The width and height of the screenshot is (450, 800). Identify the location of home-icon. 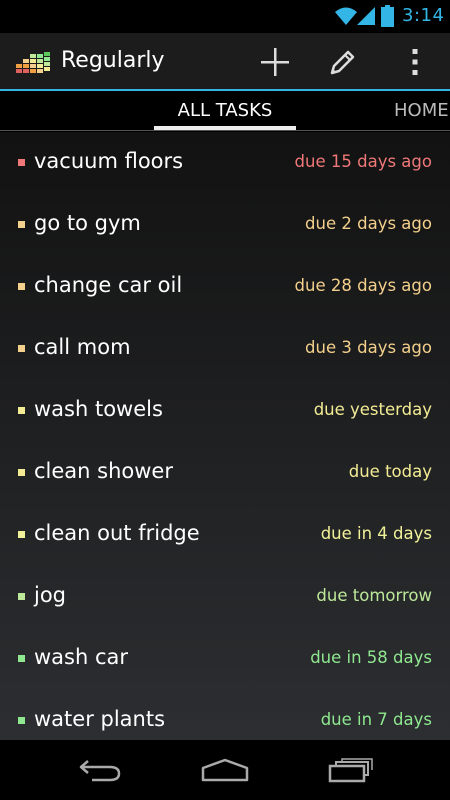
(225, 770).